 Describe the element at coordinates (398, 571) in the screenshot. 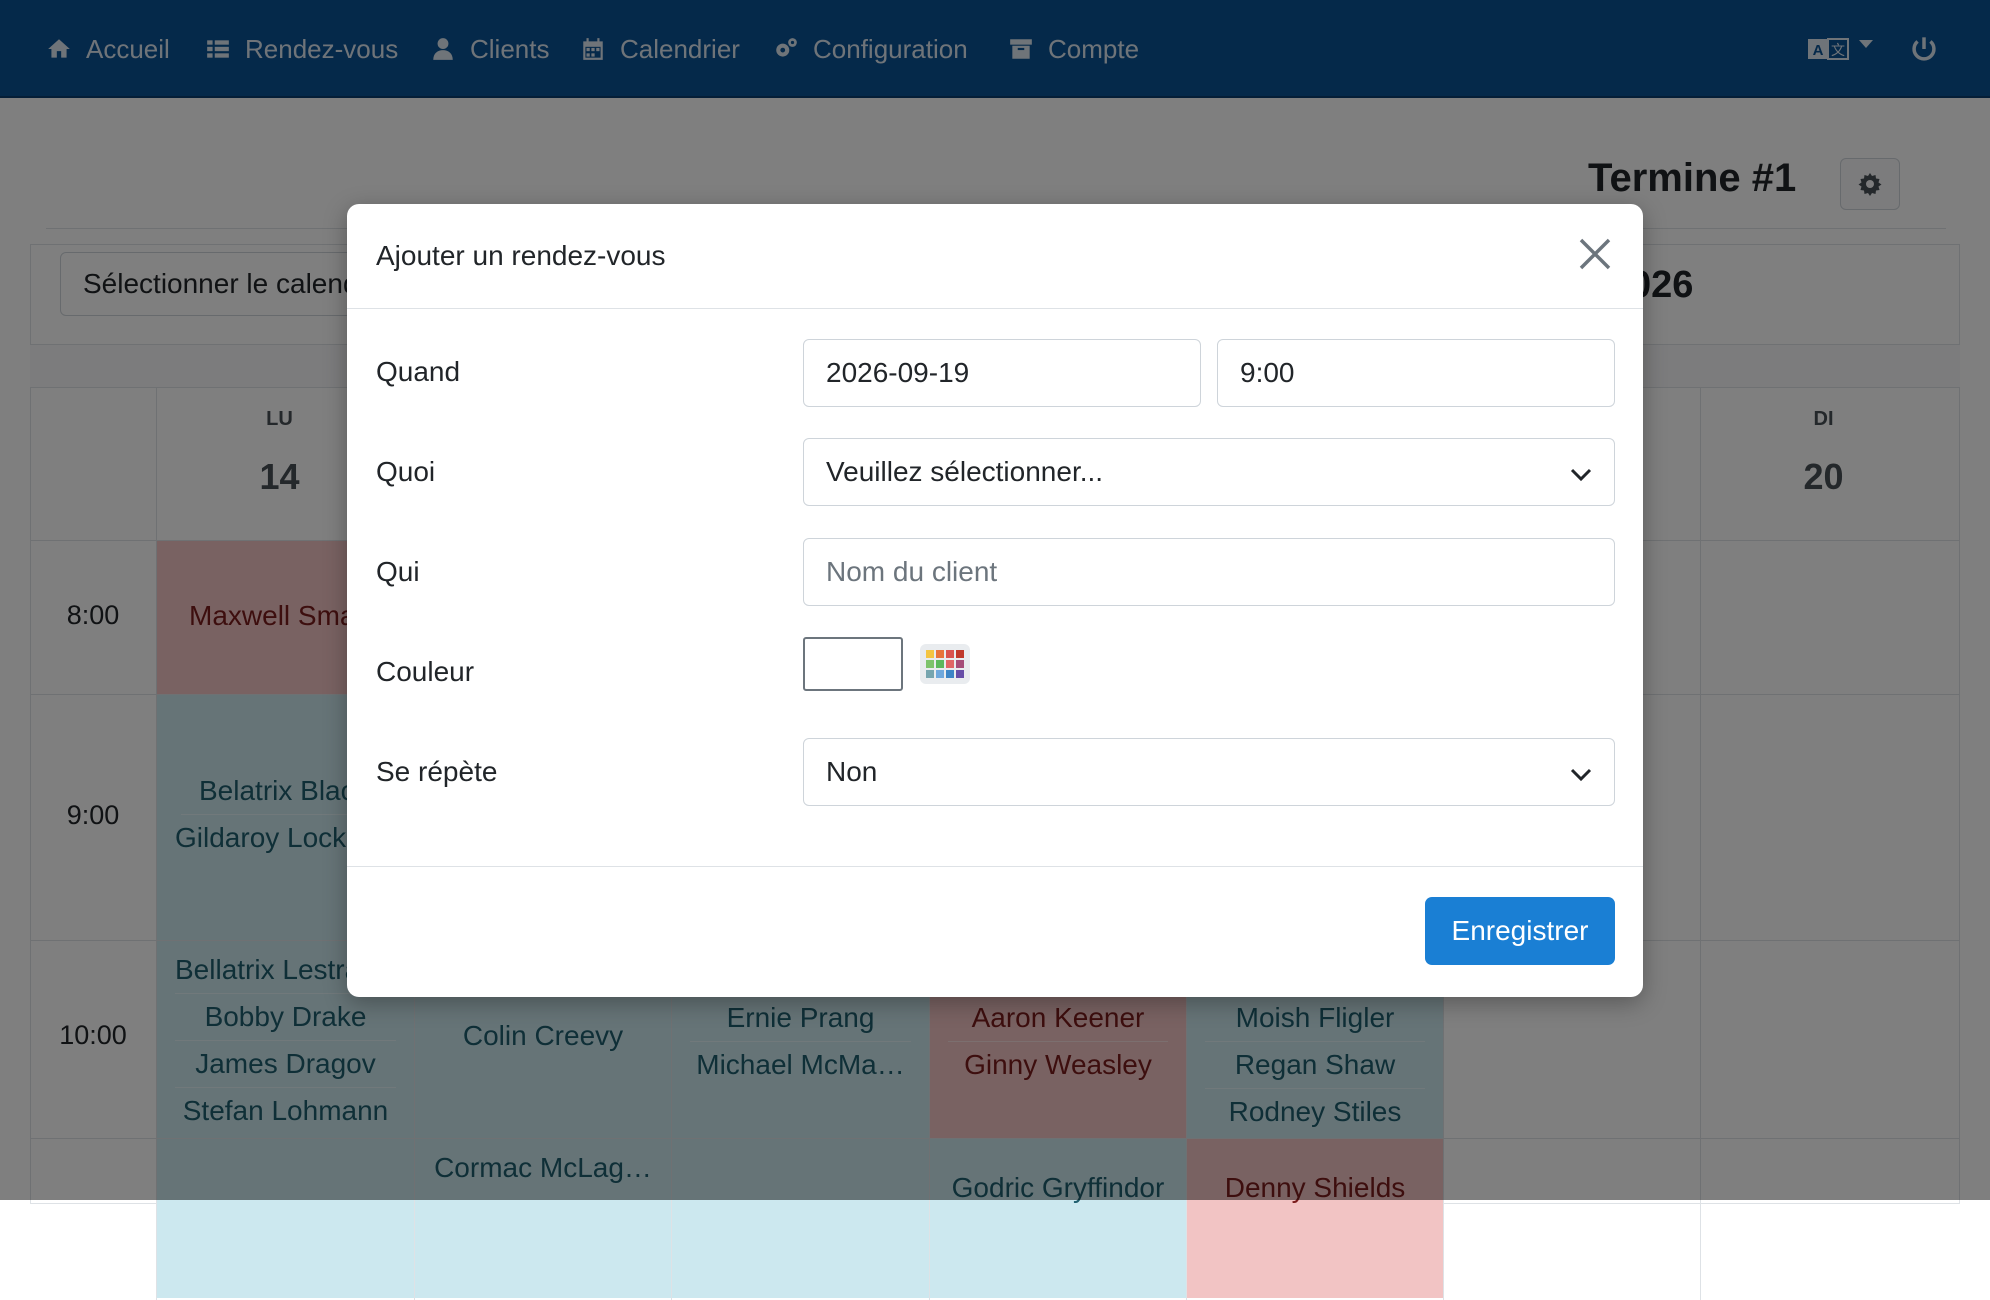

I see `who-label: Qui` at that location.